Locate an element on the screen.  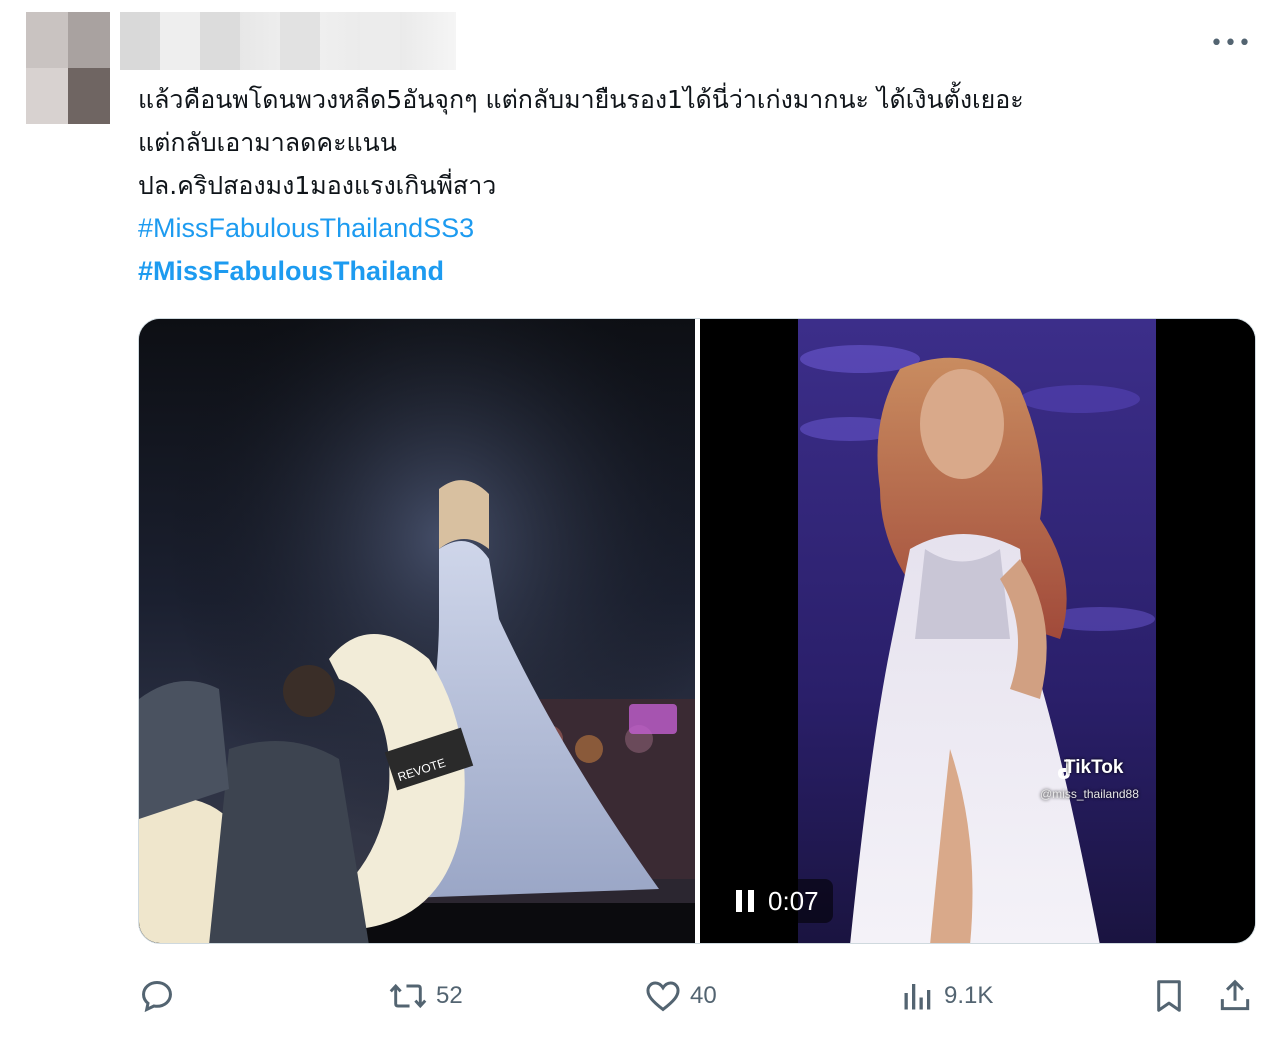
tiktok-username: @miss_thailand88 is located at coordinates (1089, 794).